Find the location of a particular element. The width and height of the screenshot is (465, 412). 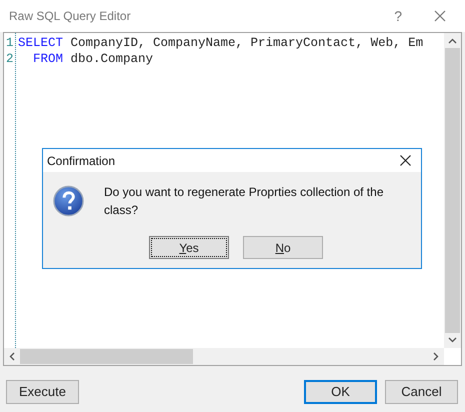

scroll-right-icon is located at coordinates (436, 356).